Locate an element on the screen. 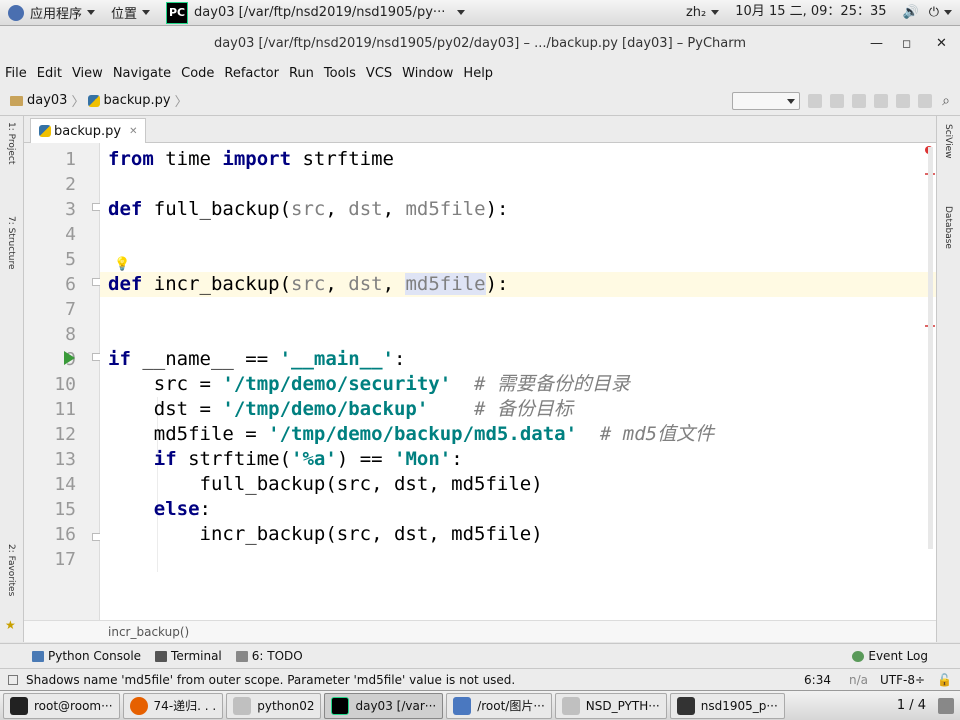 Image resolution: width=960 pixels, height=720 pixels. image-viewer-icon is located at coordinates (462, 705).